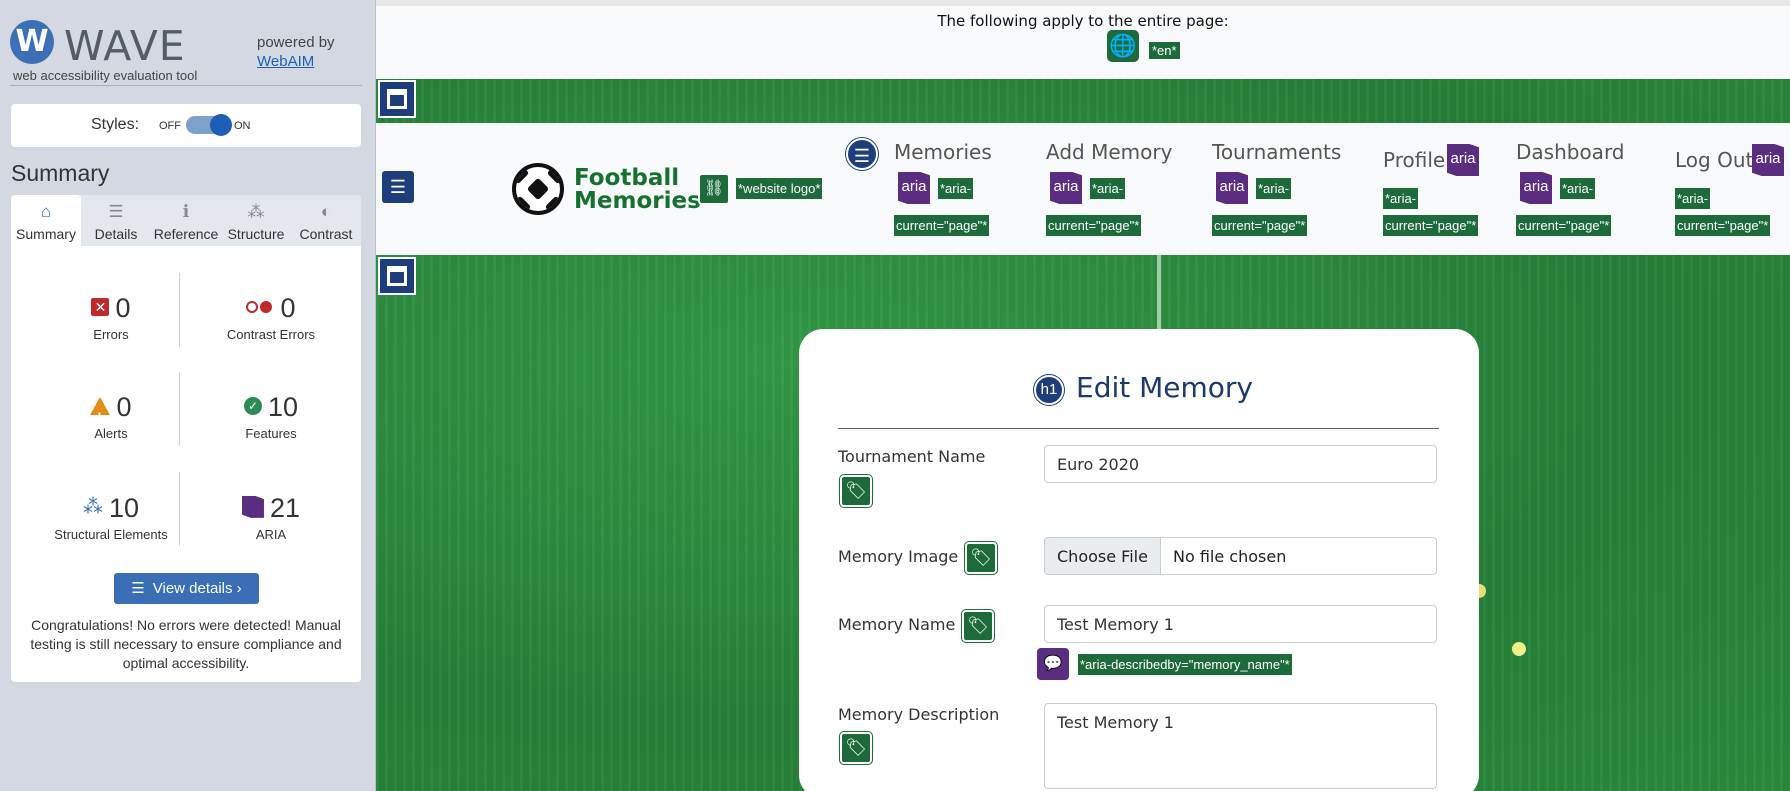  What do you see at coordinates (1276, 152) in the screenshot?
I see `nav-tournaments: Tournaments` at bounding box center [1276, 152].